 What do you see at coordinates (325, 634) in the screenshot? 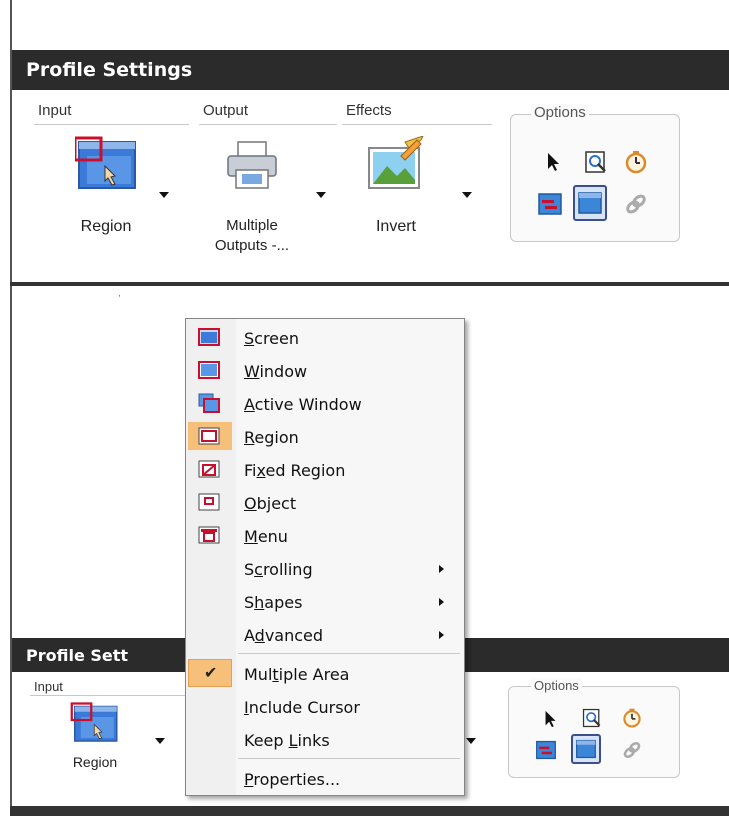
I see `menu-item-advanced: Advanced` at bounding box center [325, 634].